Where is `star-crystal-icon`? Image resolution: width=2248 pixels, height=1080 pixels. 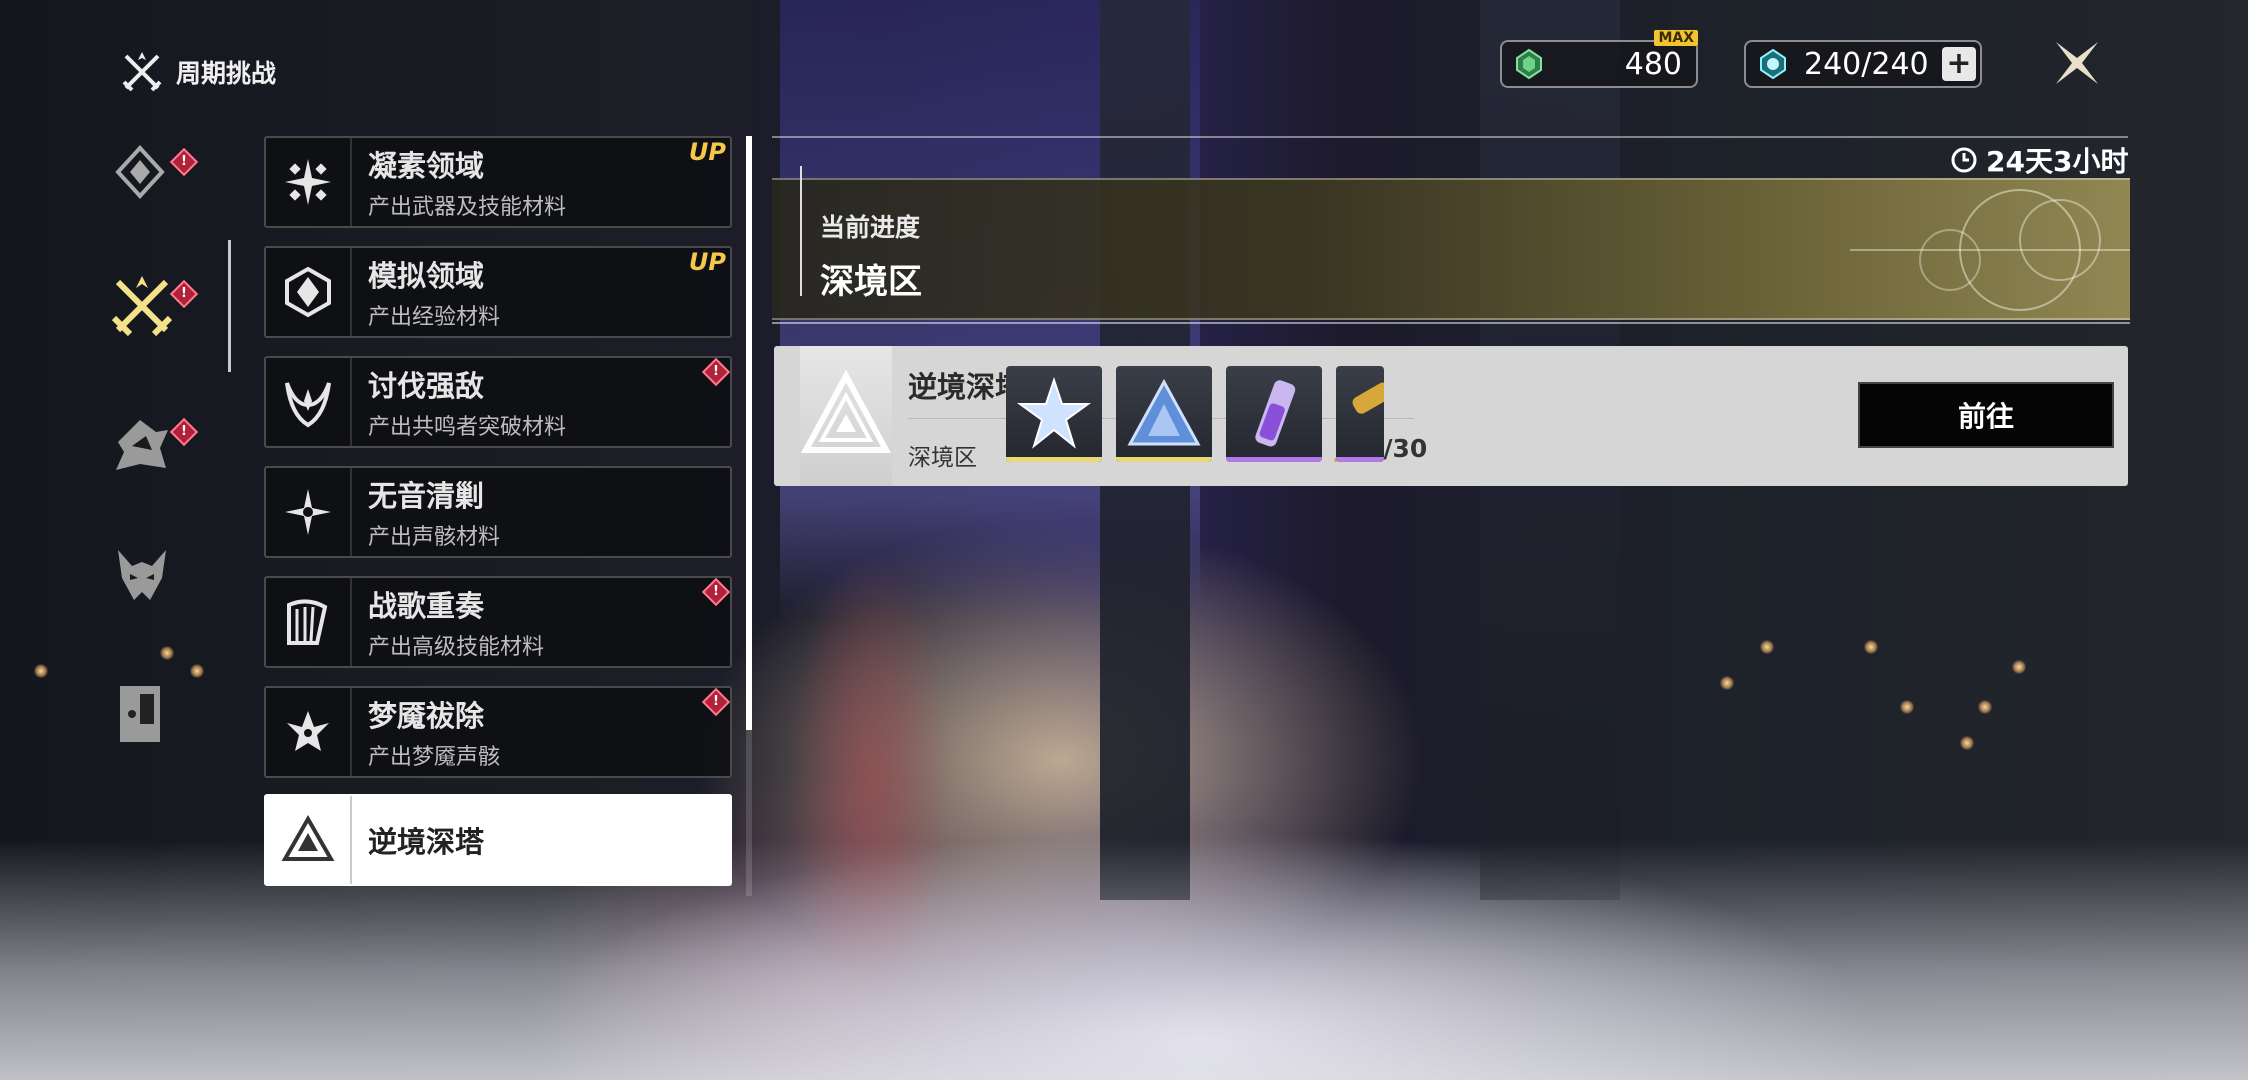 star-crystal-icon is located at coordinates (1054, 412).